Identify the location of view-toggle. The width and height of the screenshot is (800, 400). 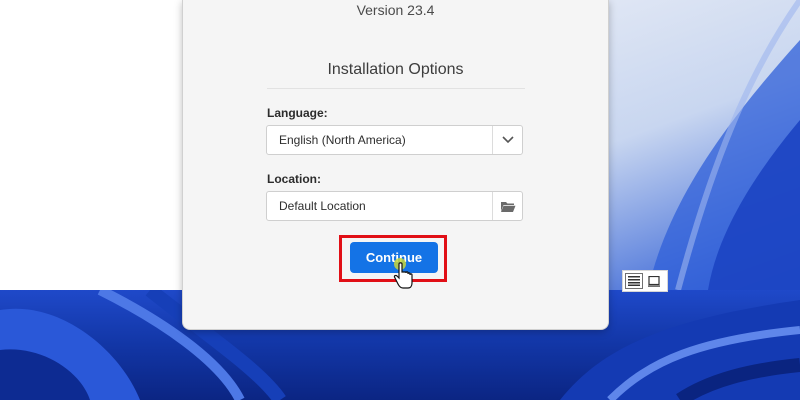
(645, 281).